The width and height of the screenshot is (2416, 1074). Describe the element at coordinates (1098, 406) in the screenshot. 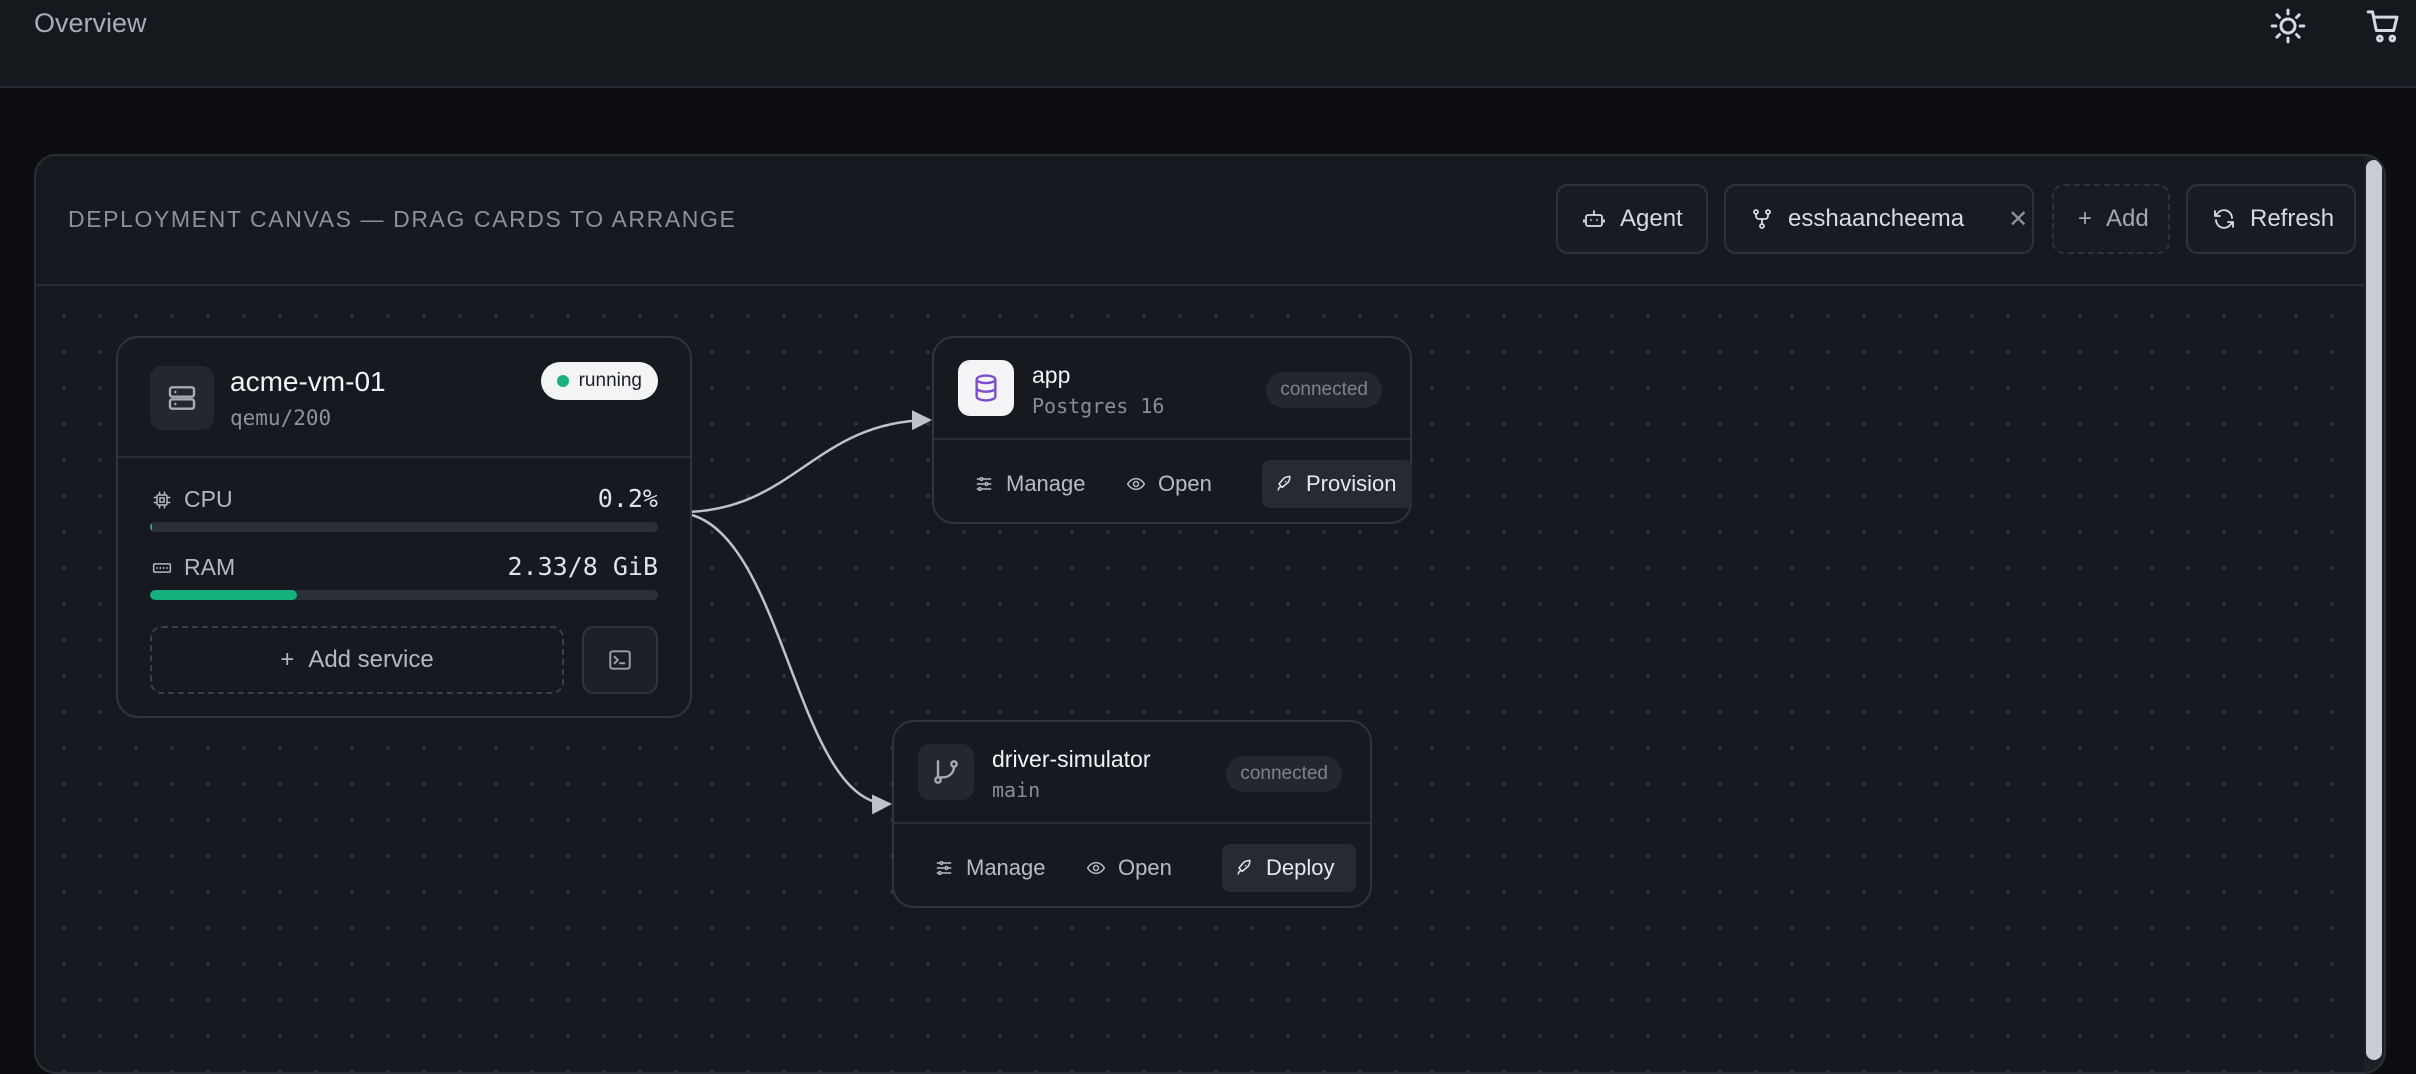

I see `service-subtitle: Postgres 16` at that location.